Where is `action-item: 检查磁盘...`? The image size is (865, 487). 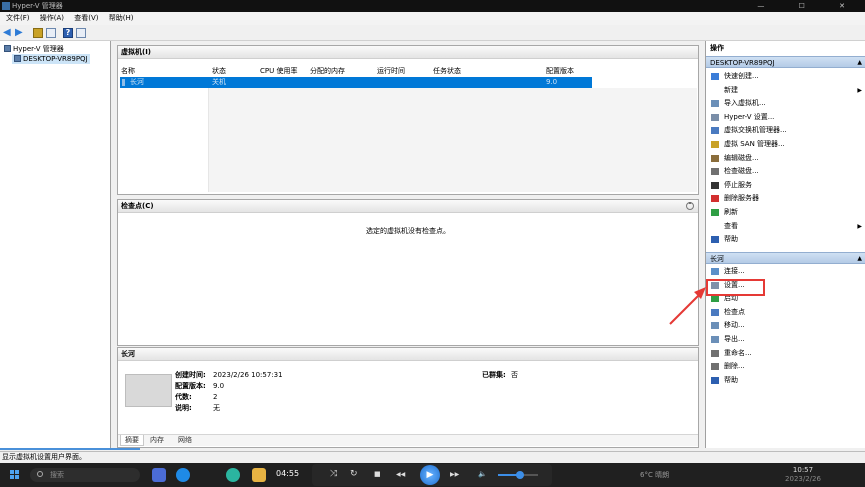 action-item: 检查磁盘... is located at coordinates (785, 171).